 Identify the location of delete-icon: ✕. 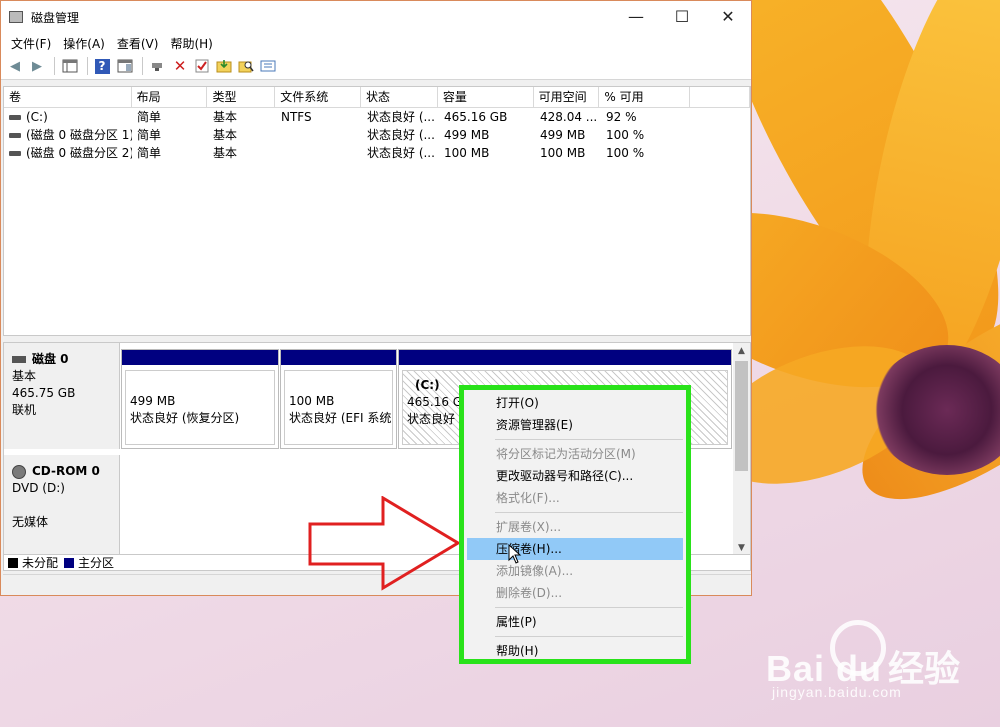
(180, 66).